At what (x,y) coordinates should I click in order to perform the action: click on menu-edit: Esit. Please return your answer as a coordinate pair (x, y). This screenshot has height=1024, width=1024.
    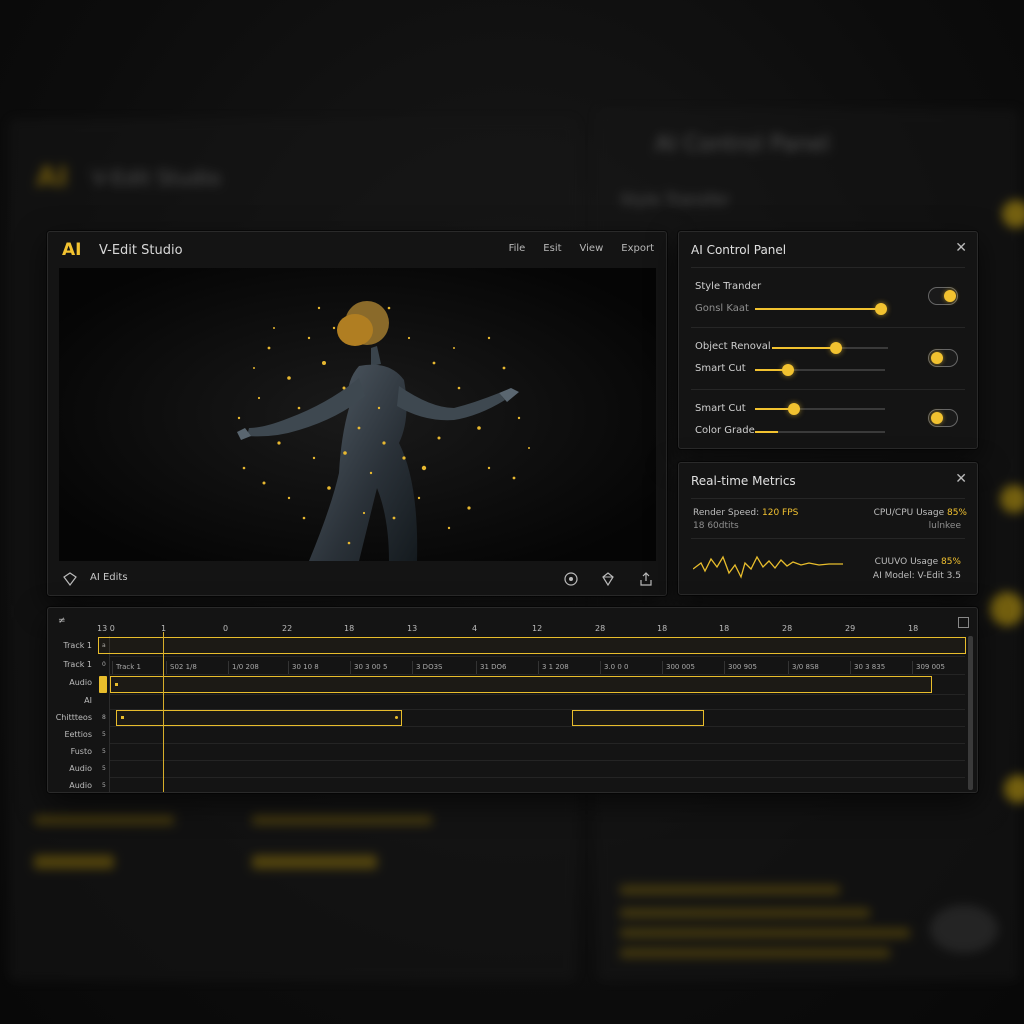
    Looking at the image, I should click on (552, 248).